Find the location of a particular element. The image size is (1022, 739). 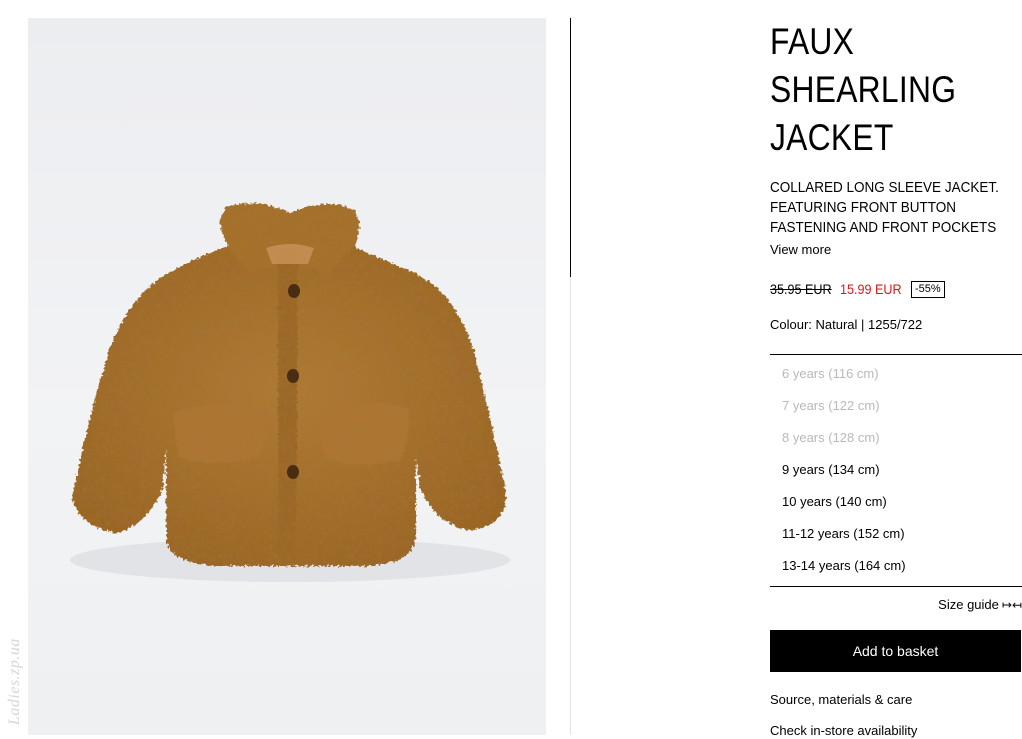

description-line: COLLARED LONG SLEEVE JACKET. is located at coordinates (884, 187).